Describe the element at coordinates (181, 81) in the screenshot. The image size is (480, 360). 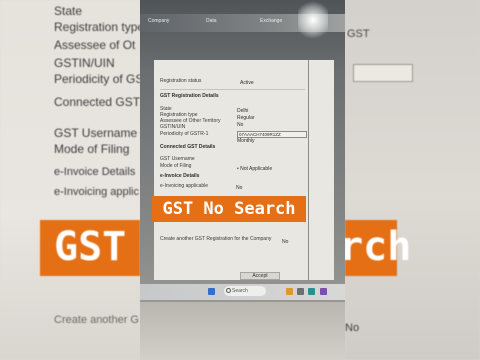
I see `registration-status-label: Registration status` at that location.